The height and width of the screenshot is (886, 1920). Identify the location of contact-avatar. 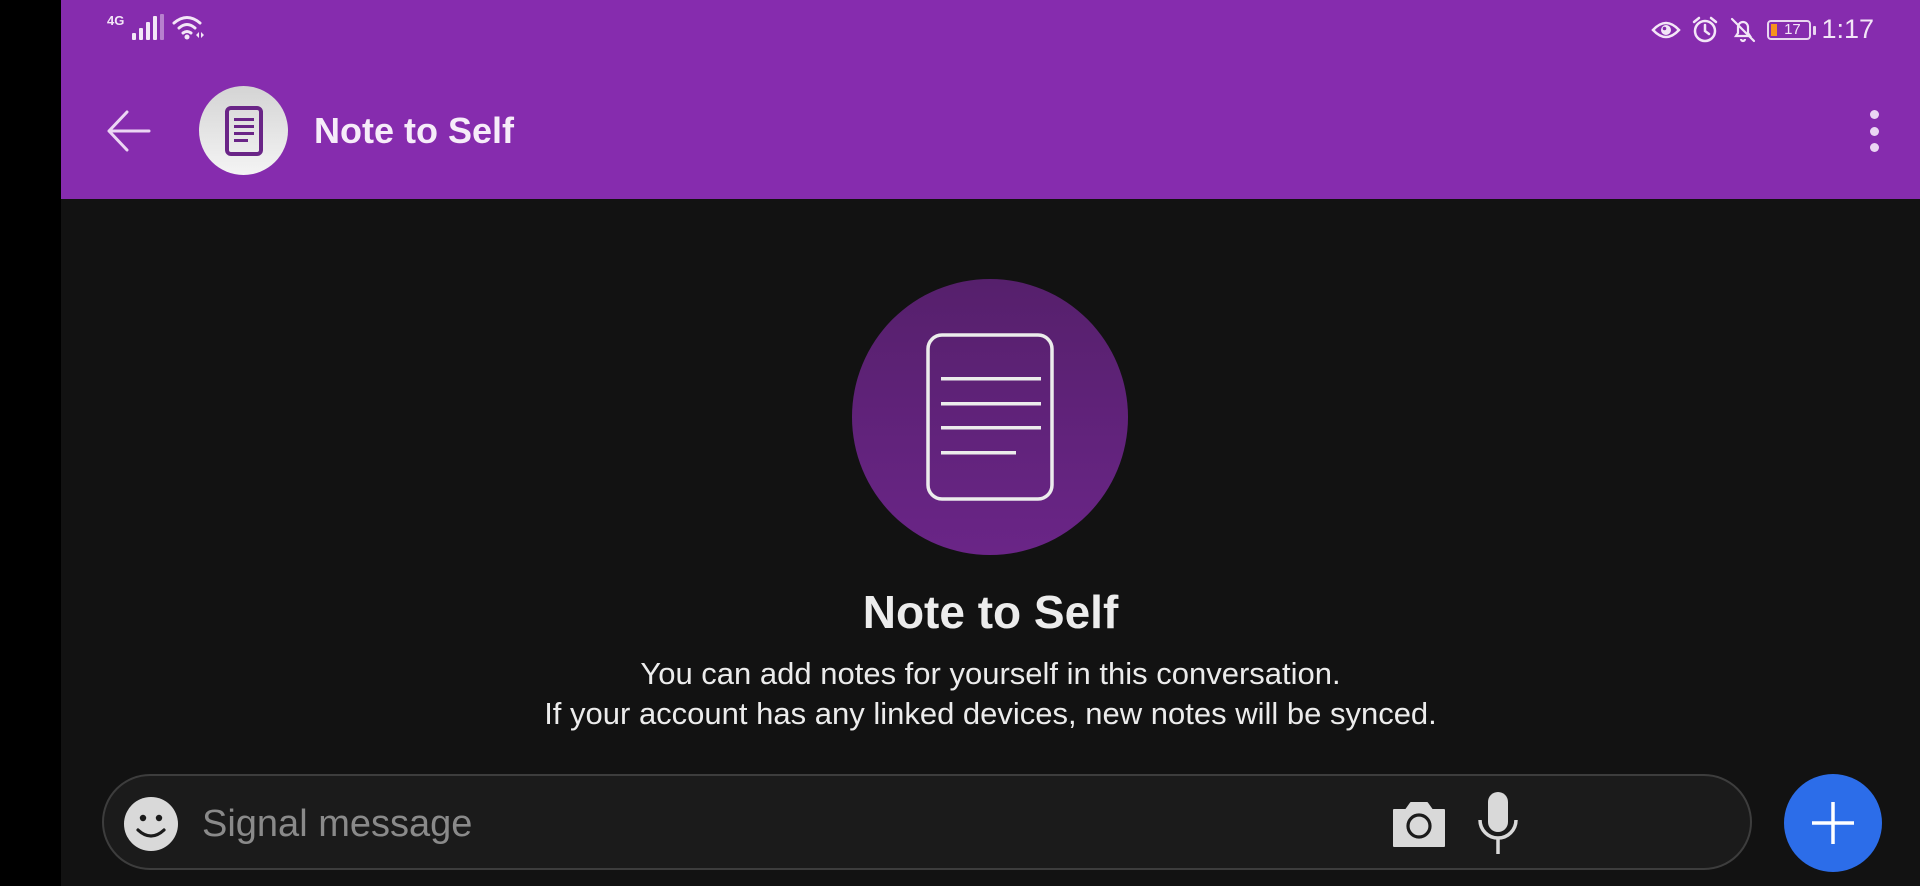
(243, 130).